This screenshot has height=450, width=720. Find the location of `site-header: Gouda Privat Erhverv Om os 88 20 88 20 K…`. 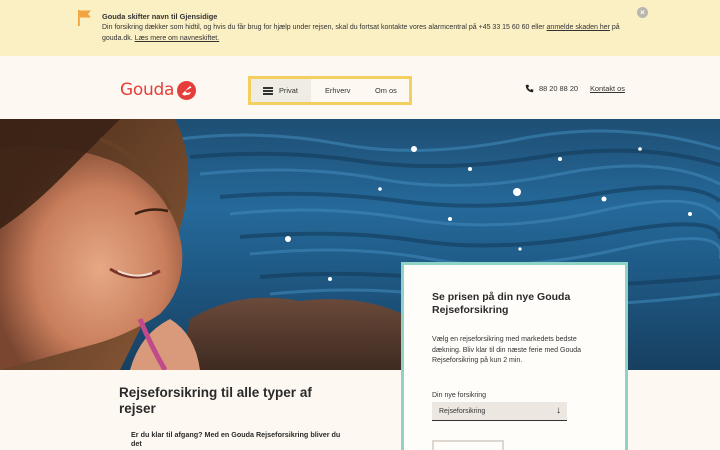

site-header: Gouda Privat Erhverv Om os 88 20 88 20 K… is located at coordinates (360, 87).